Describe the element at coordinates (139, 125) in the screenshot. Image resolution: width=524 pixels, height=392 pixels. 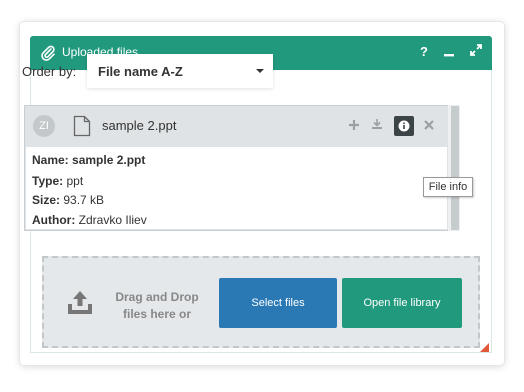
I see `file-name: sample 2.ppt` at that location.